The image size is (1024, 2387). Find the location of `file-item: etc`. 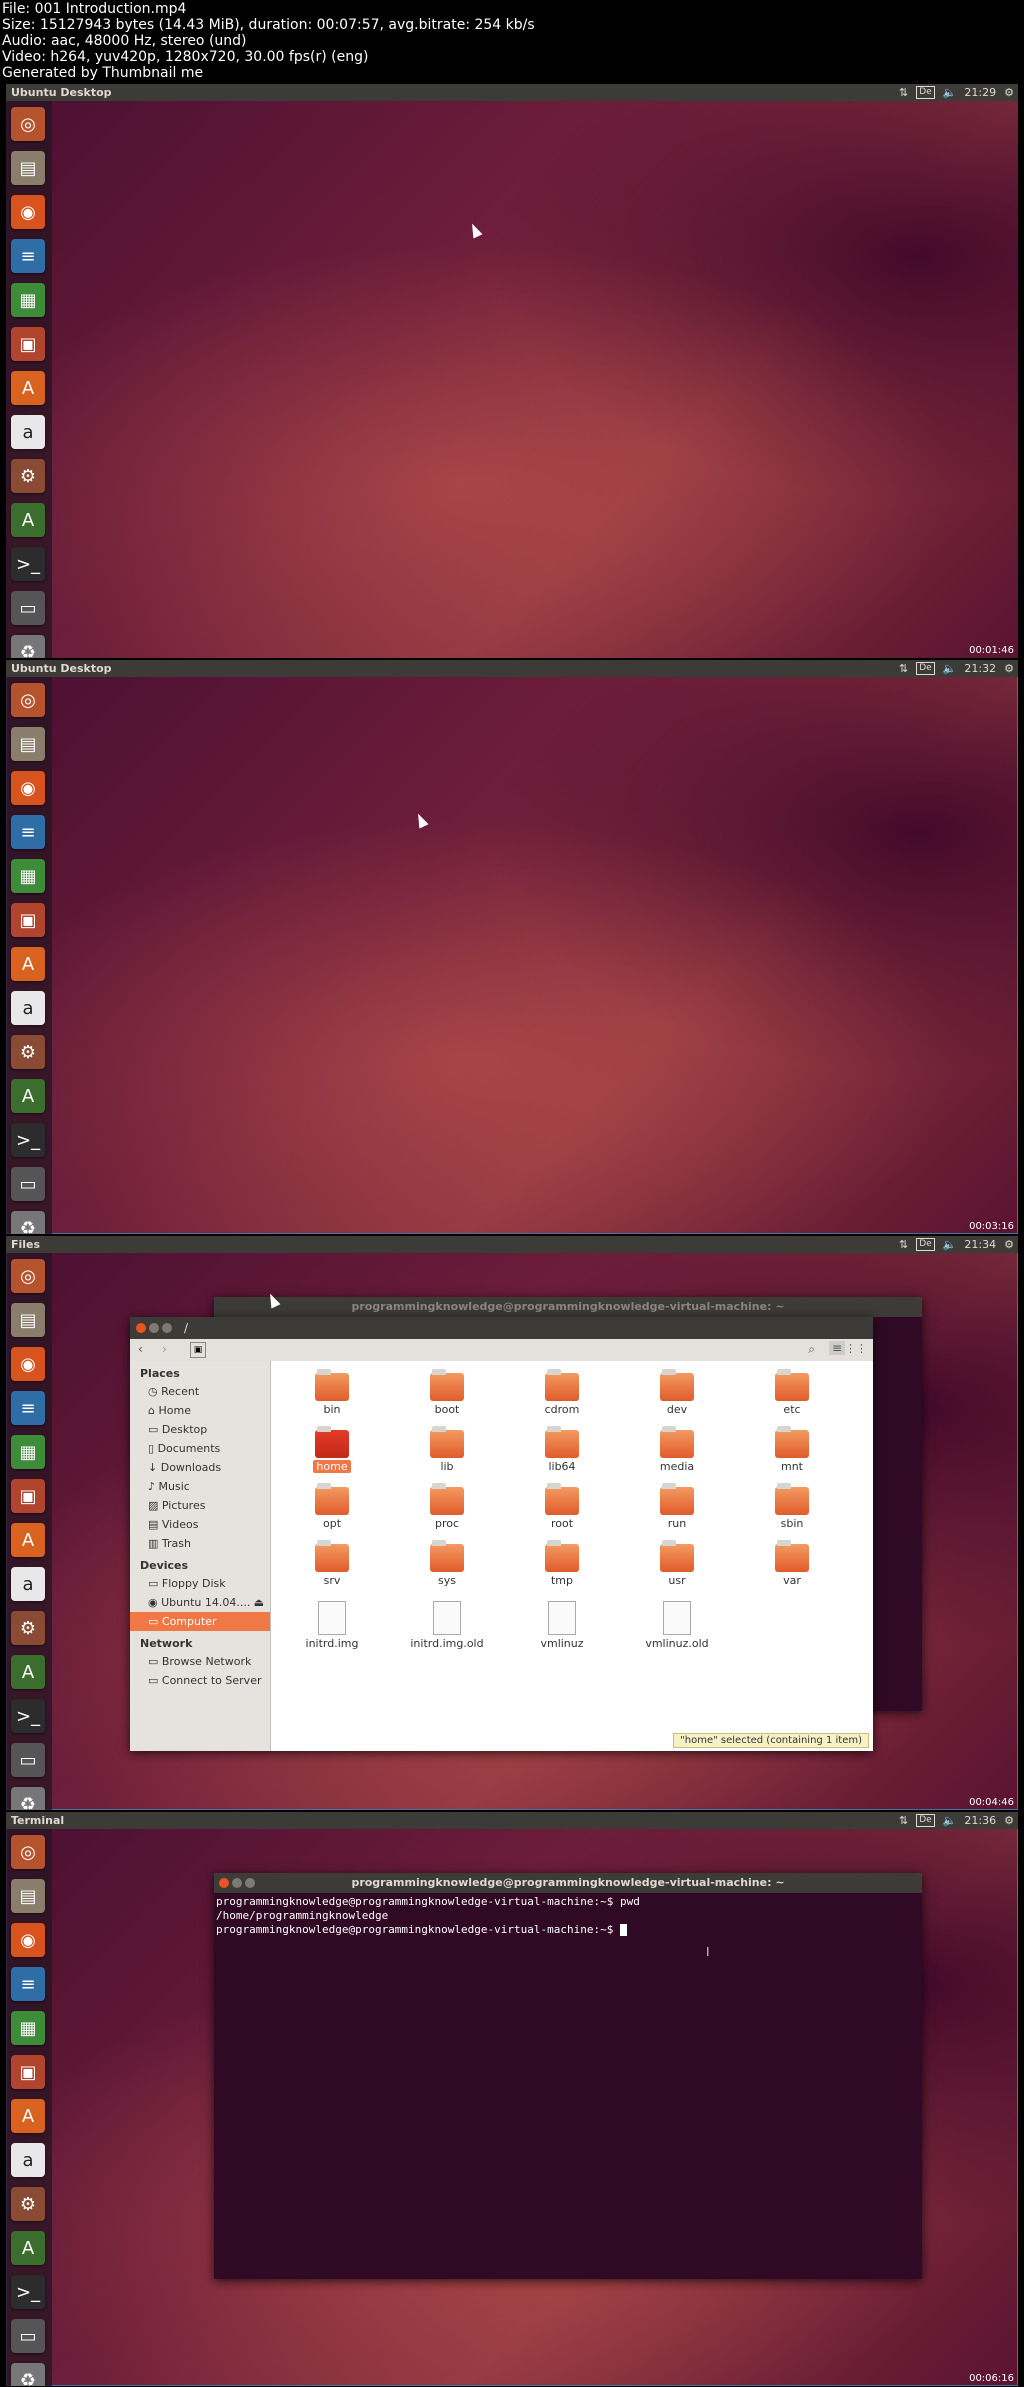

file-item: etc is located at coordinates (792, 1392).